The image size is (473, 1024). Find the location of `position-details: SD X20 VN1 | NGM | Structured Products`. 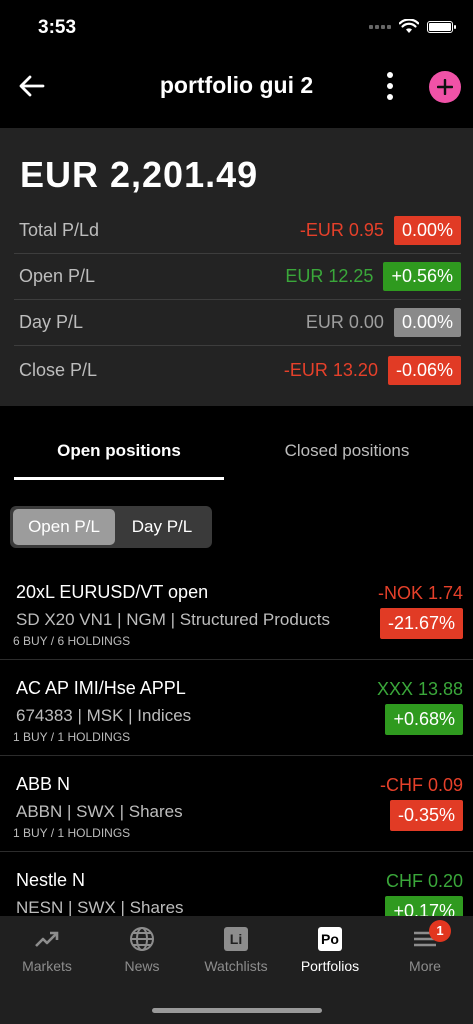

position-details: SD X20 VN1 | NGM | Structured Products is located at coordinates (173, 619).